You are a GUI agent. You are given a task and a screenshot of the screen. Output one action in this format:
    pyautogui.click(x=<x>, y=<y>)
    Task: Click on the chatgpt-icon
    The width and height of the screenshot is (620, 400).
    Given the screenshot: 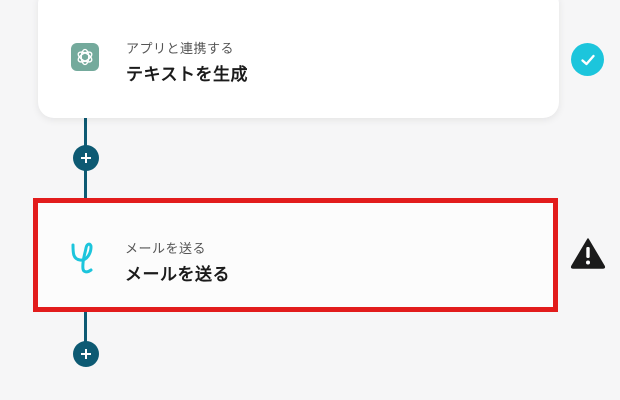 What is the action you would take?
    pyautogui.click(x=85, y=57)
    